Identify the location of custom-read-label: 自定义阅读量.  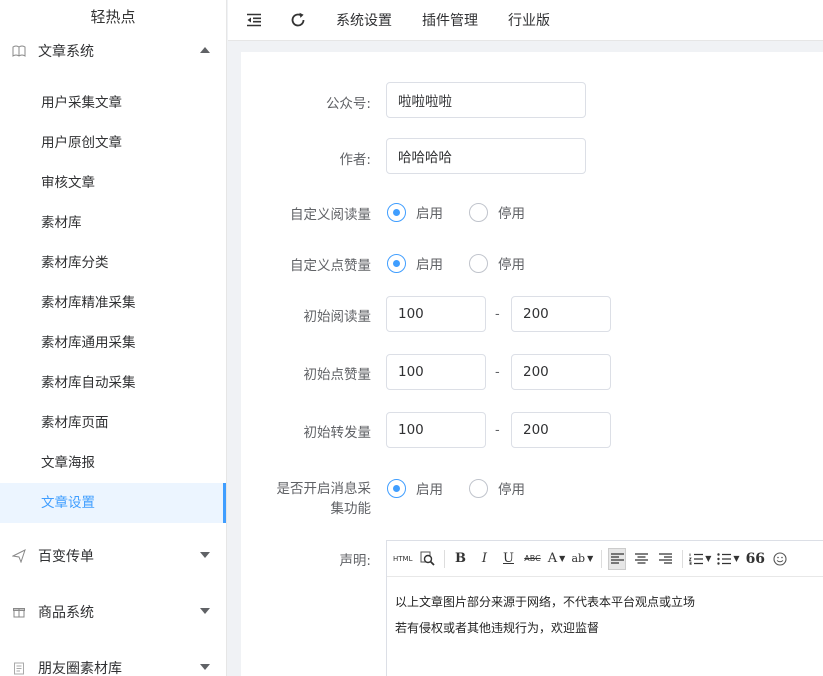
(330, 215).